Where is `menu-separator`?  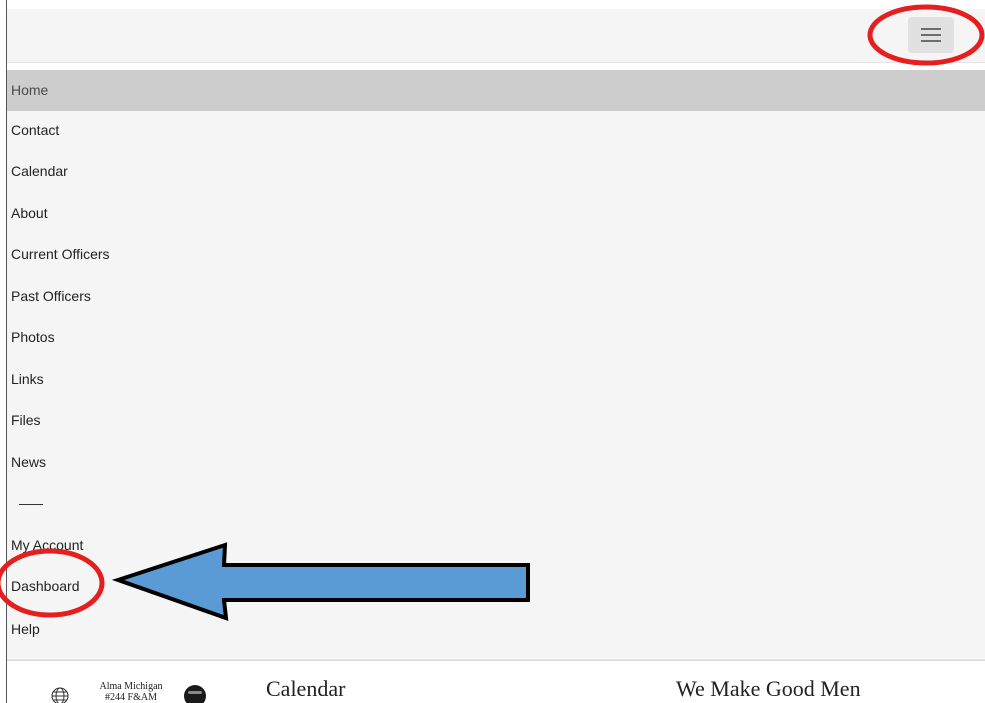 menu-separator is located at coordinates (31, 504).